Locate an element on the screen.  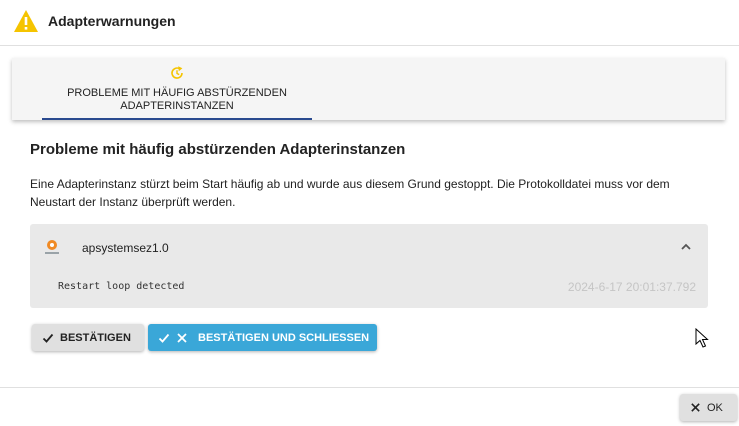
chevron-up-icon is located at coordinates (686, 247).